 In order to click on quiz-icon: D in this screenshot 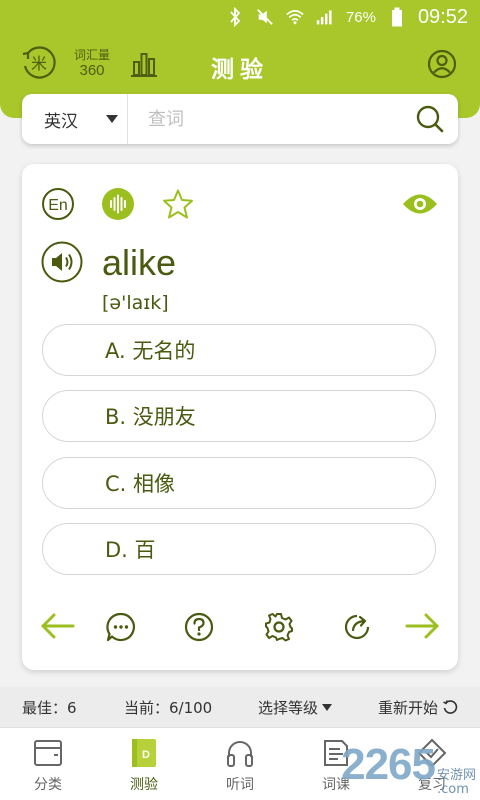, I will do `click(144, 753)`.